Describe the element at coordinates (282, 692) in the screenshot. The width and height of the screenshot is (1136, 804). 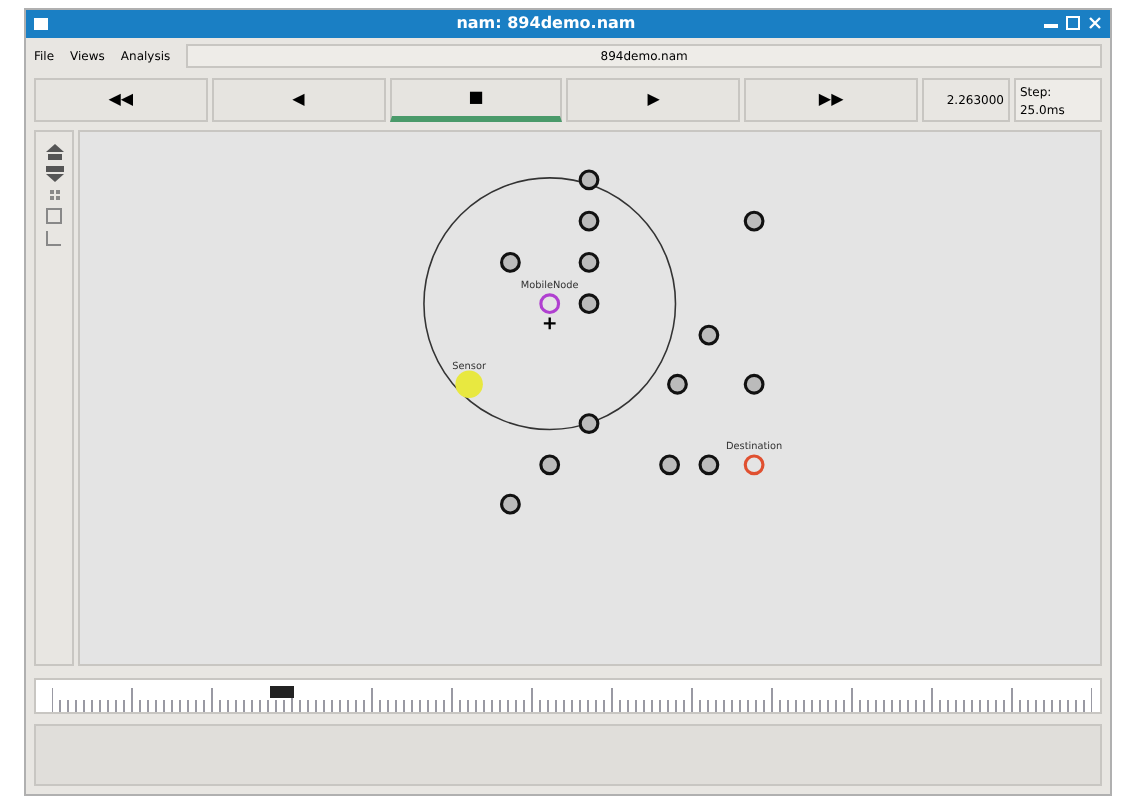
I see `timeline-thumb` at that location.